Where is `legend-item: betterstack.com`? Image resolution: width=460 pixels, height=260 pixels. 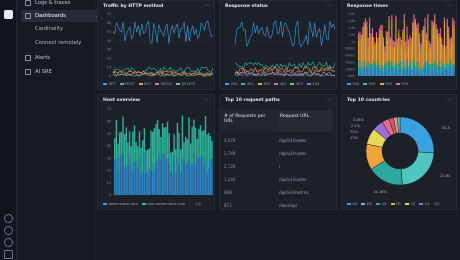
legend-item: betterstack.com is located at coordinates (120, 204).